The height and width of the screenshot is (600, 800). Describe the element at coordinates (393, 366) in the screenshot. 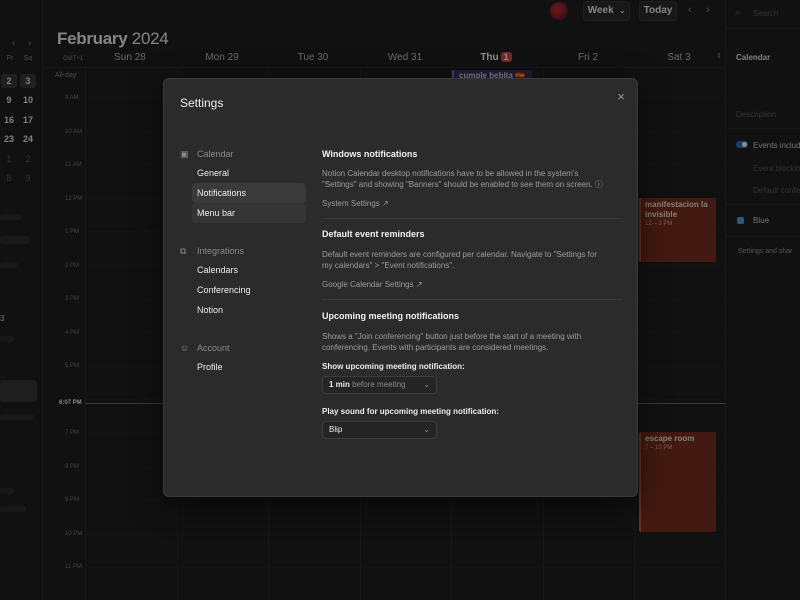

I see `show-notification-label: Show upcoming meeting notification:` at that location.